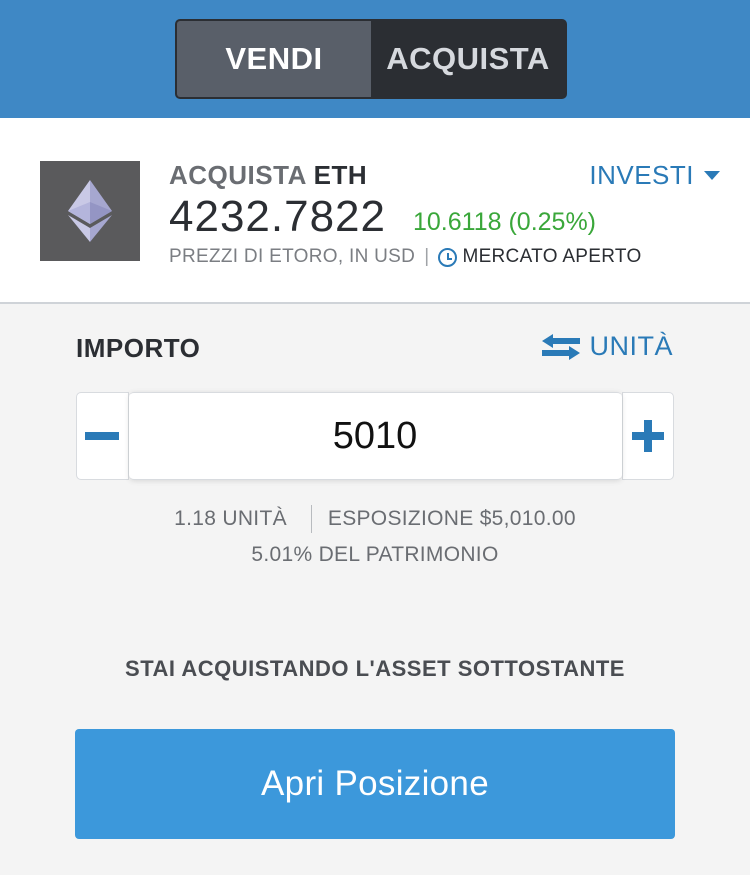  Describe the element at coordinates (631, 346) in the screenshot. I see `units-toggle-label: UNITÀ` at that location.